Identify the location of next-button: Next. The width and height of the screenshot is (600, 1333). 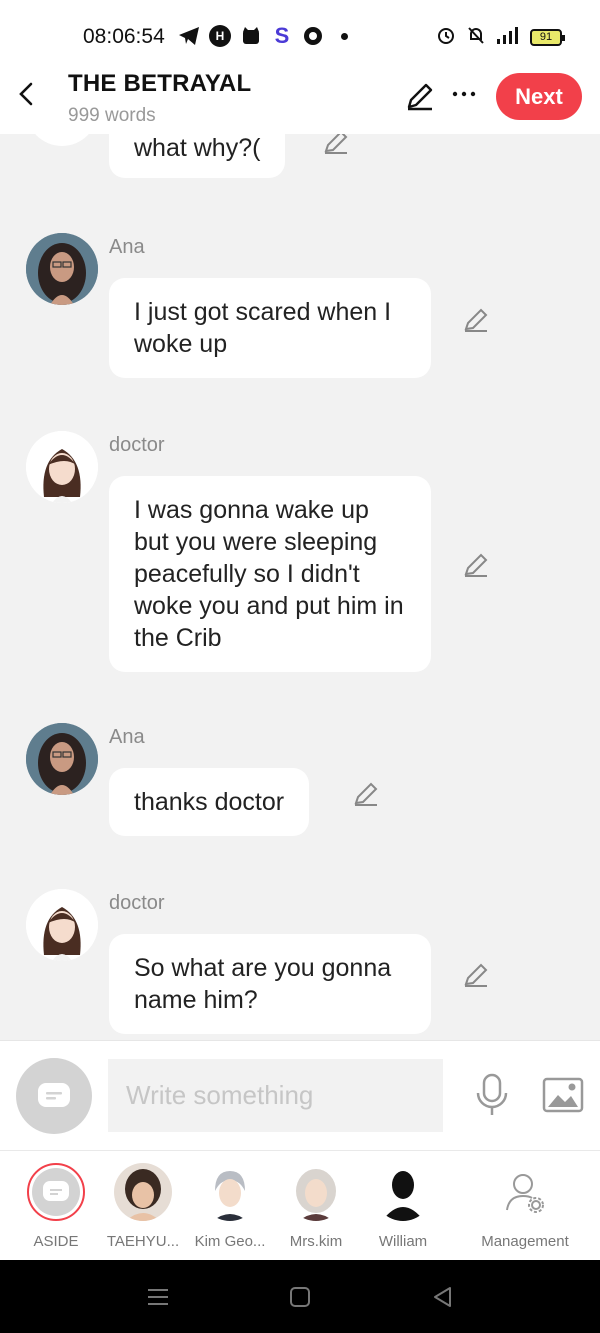
(539, 96).